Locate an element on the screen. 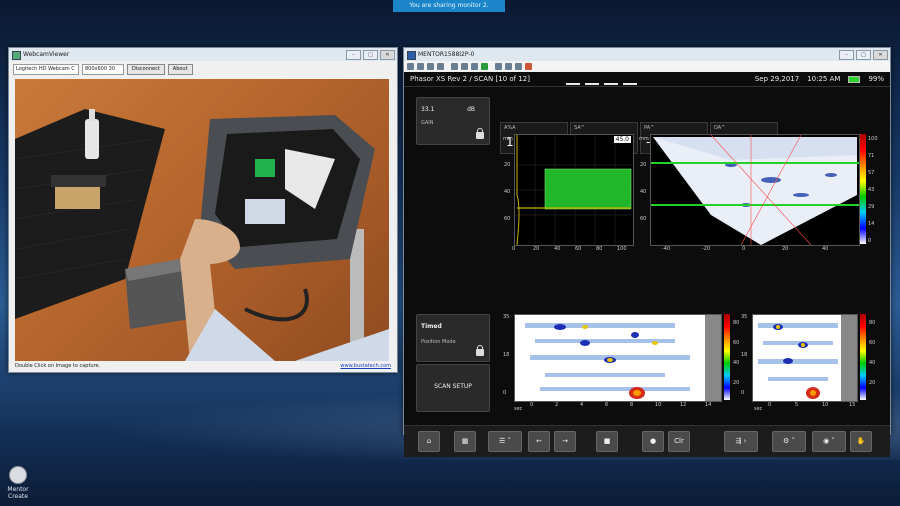 Image resolution: width=900 pixels, height=506 pixels. sscan-scale-tick: 43 is located at coordinates (871, 190).